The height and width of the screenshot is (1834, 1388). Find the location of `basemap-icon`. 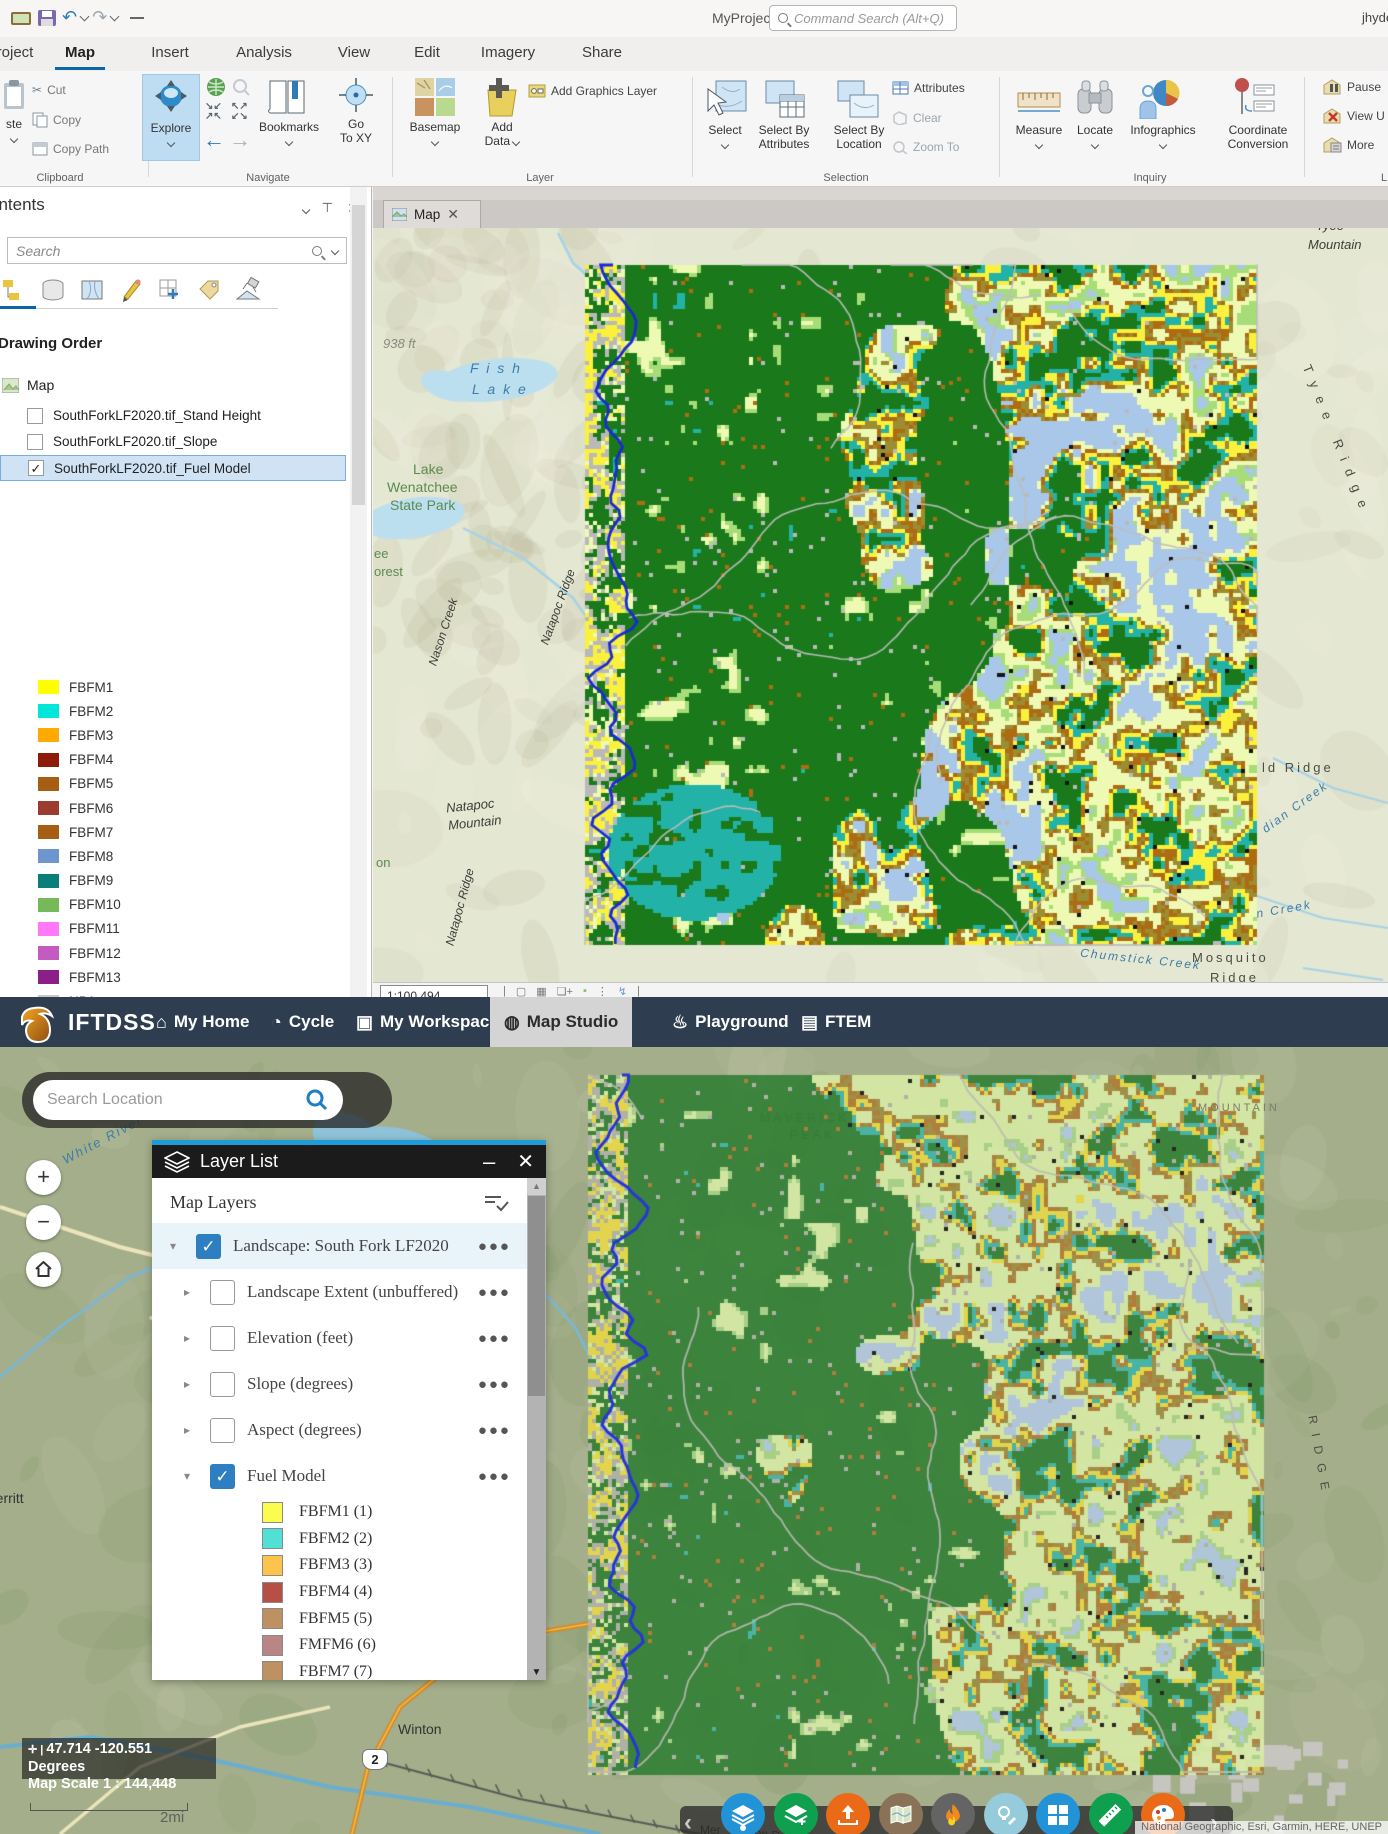

basemap-icon is located at coordinates (435, 97).